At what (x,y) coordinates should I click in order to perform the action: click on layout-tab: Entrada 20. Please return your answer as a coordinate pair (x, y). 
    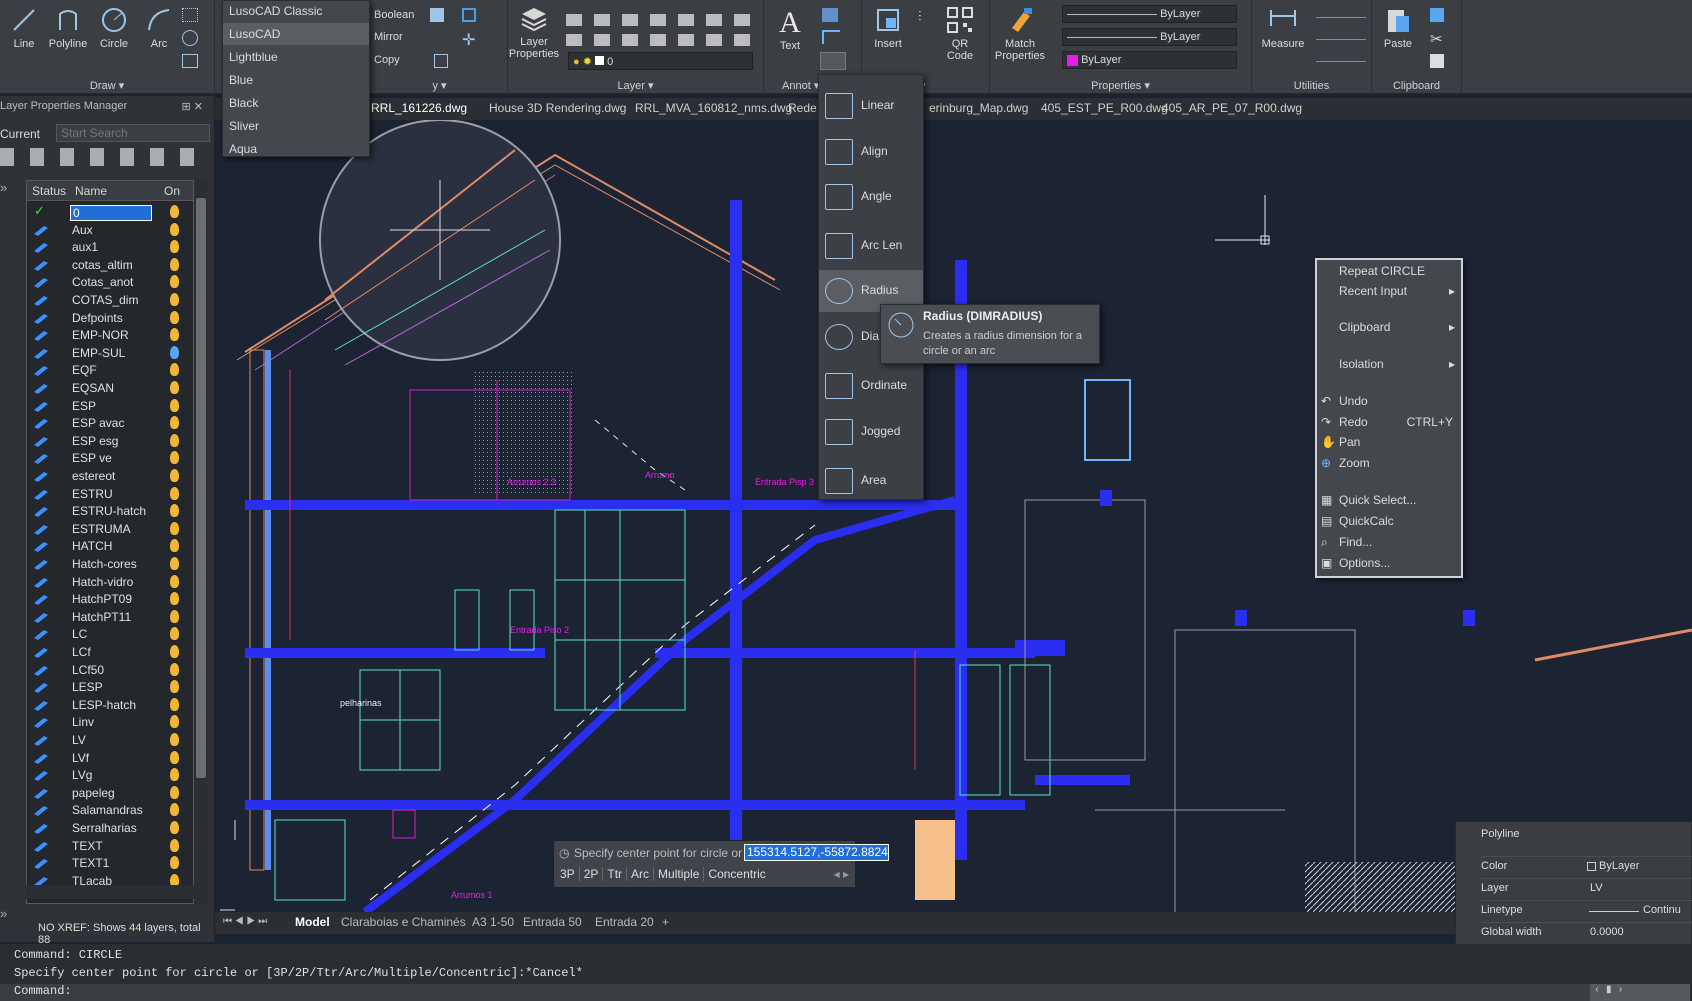
    Looking at the image, I should click on (624, 922).